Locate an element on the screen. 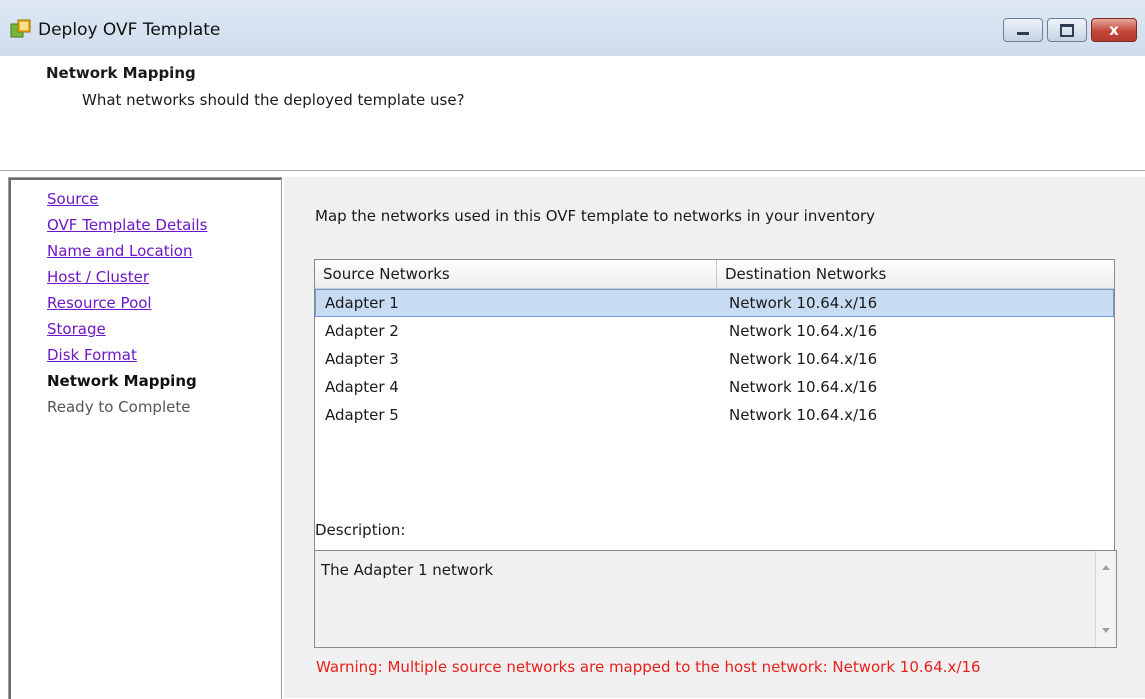 This screenshot has width=1145, height=699. wizard-step-network-mapping: Network Mapping is located at coordinates (122, 381).